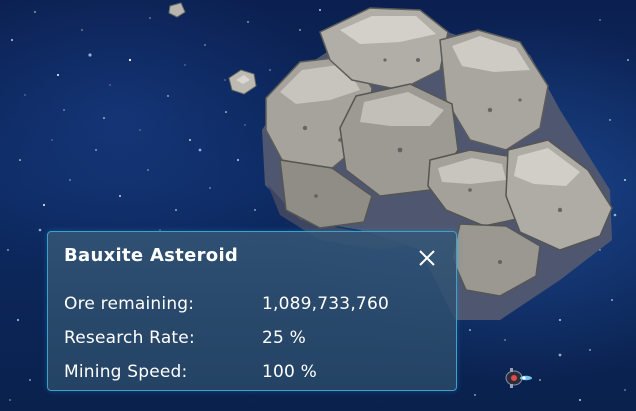  What do you see at coordinates (129, 304) in the screenshot?
I see `stat-label: Ore remaining:` at bounding box center [129, 304].